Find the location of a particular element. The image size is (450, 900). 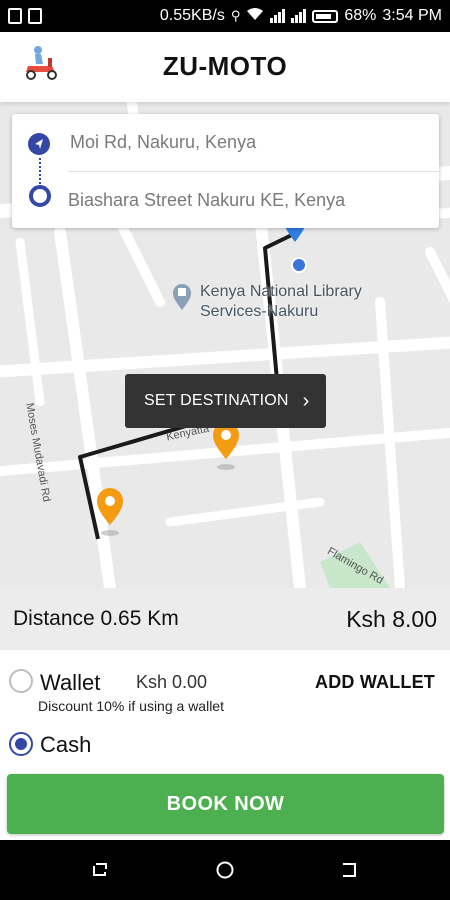

battery-icon is located at coordinates (325, 16).